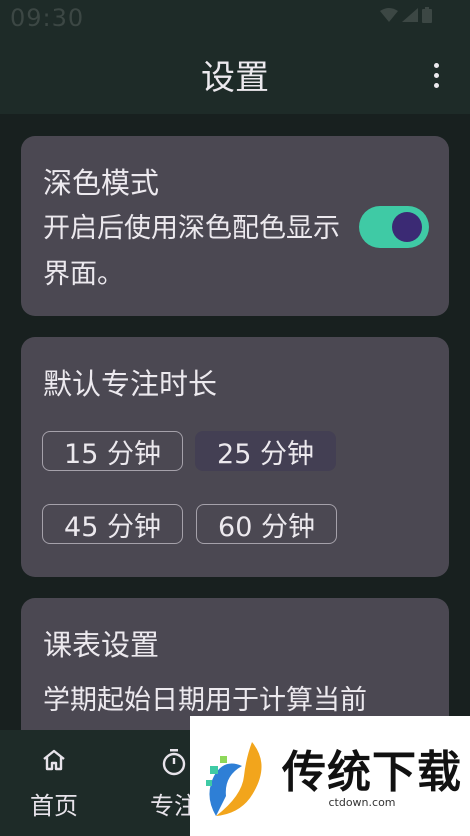  Describe the element at coordinates (47, 18) in the screenshot. I see `status-time: 09:30` at that location.